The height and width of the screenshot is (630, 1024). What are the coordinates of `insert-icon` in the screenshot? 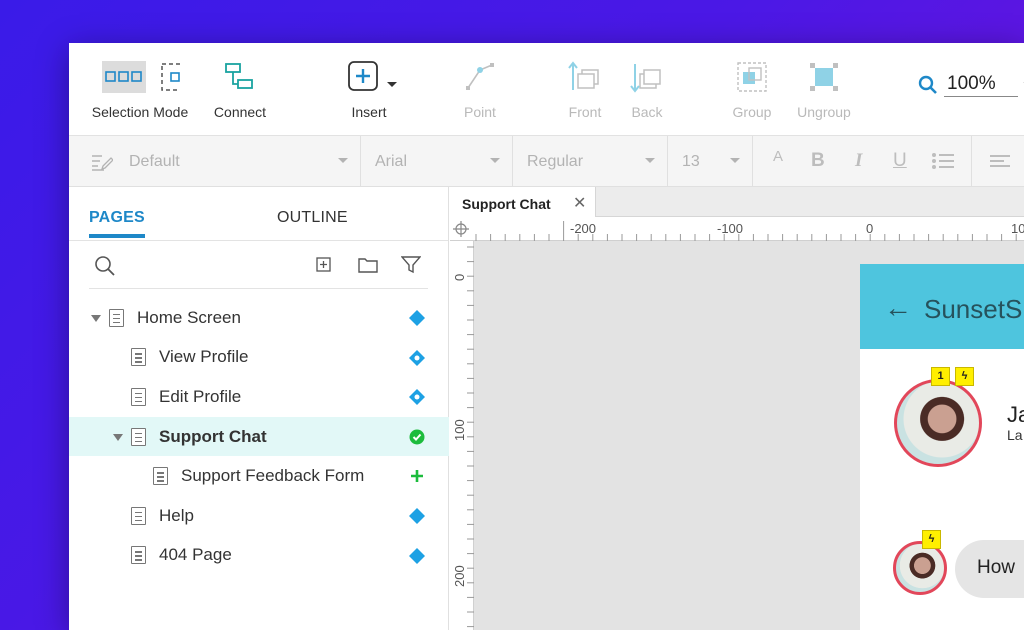 It's located at (372, 76).